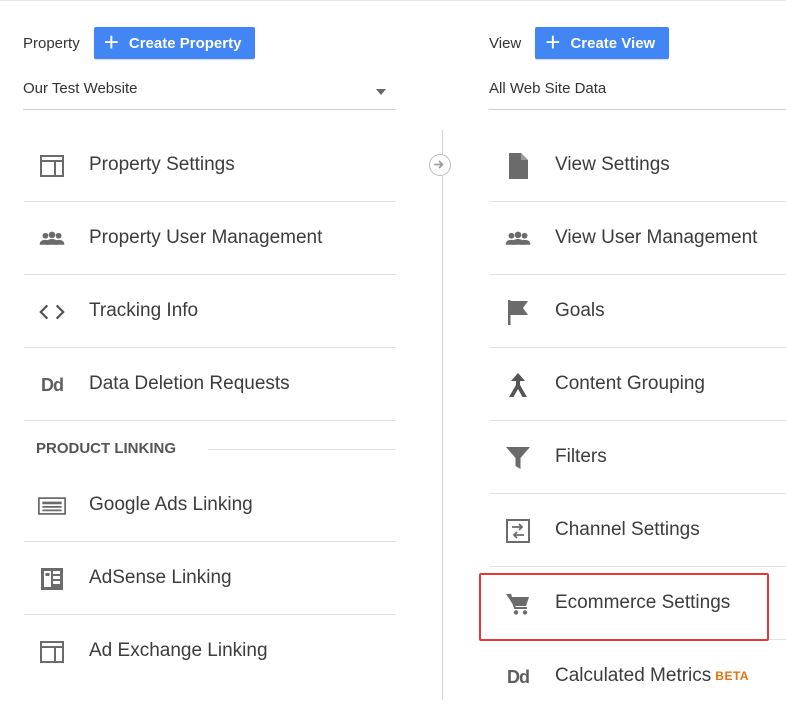 This screenshot has height=713, width=786. I want to click on view-header: View + Create View, so click(579, 43).